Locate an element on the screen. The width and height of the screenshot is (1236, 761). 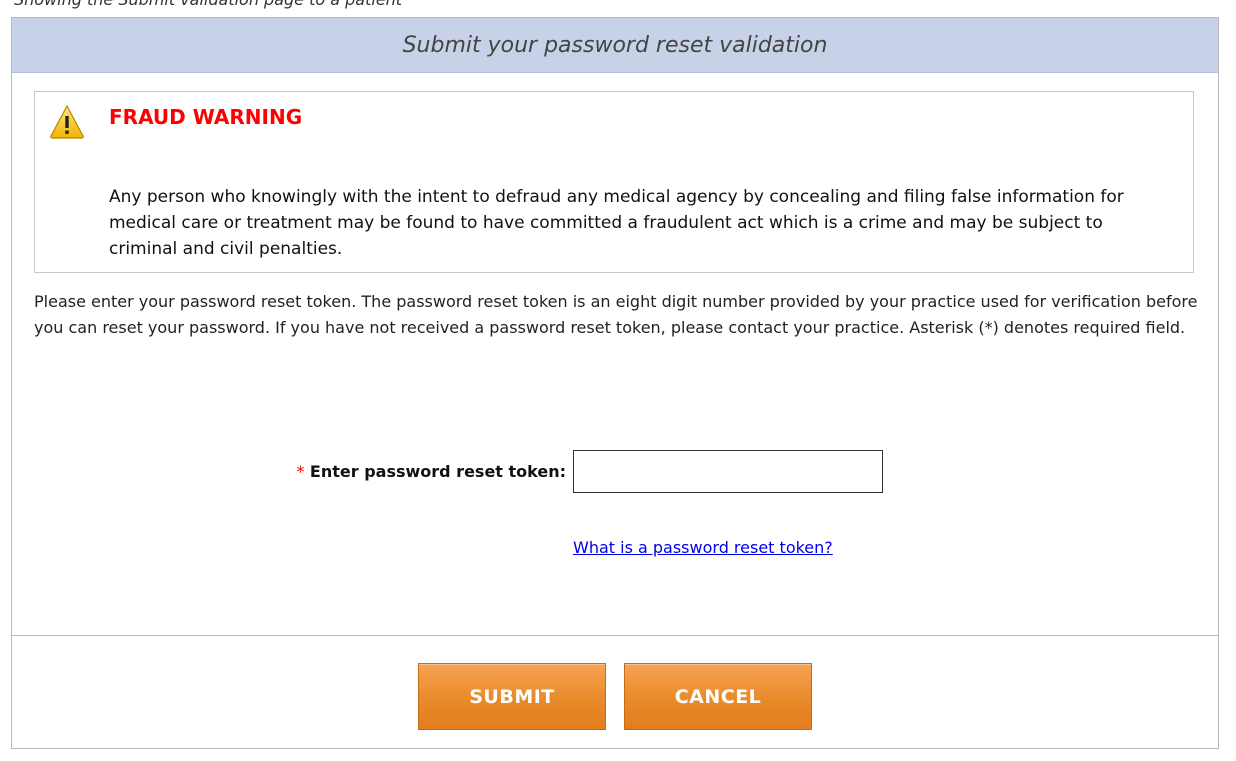
token-label-text: Enter password reset token: is located at coordinates (437, 471).